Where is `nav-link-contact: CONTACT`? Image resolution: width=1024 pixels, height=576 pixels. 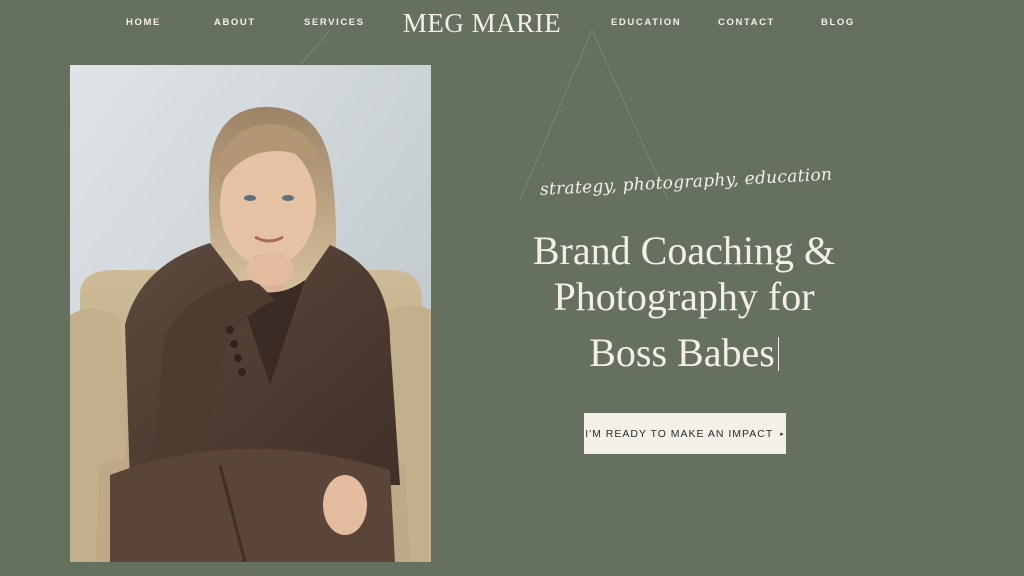 nav-link-contact: CONTACT is located at coordinates (746, 22).